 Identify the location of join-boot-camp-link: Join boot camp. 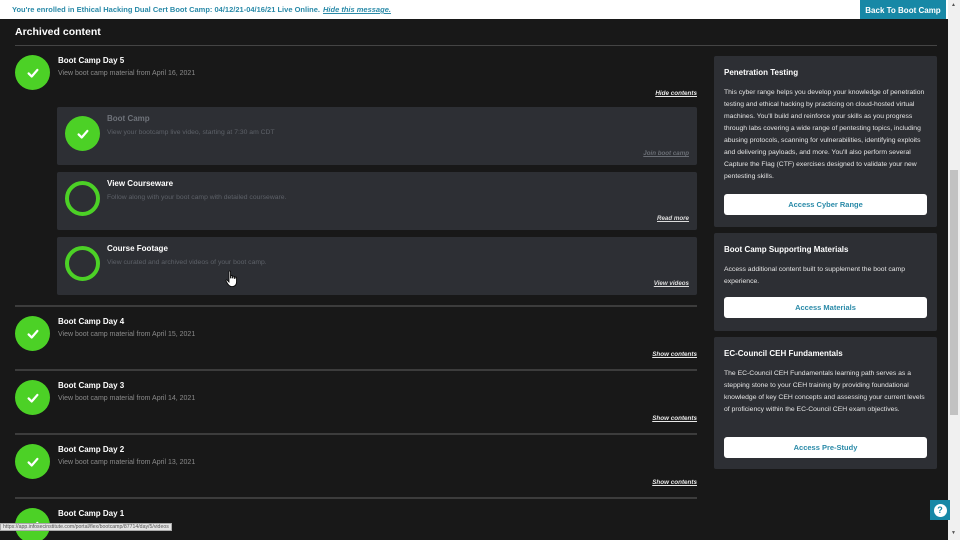
(666, 153).